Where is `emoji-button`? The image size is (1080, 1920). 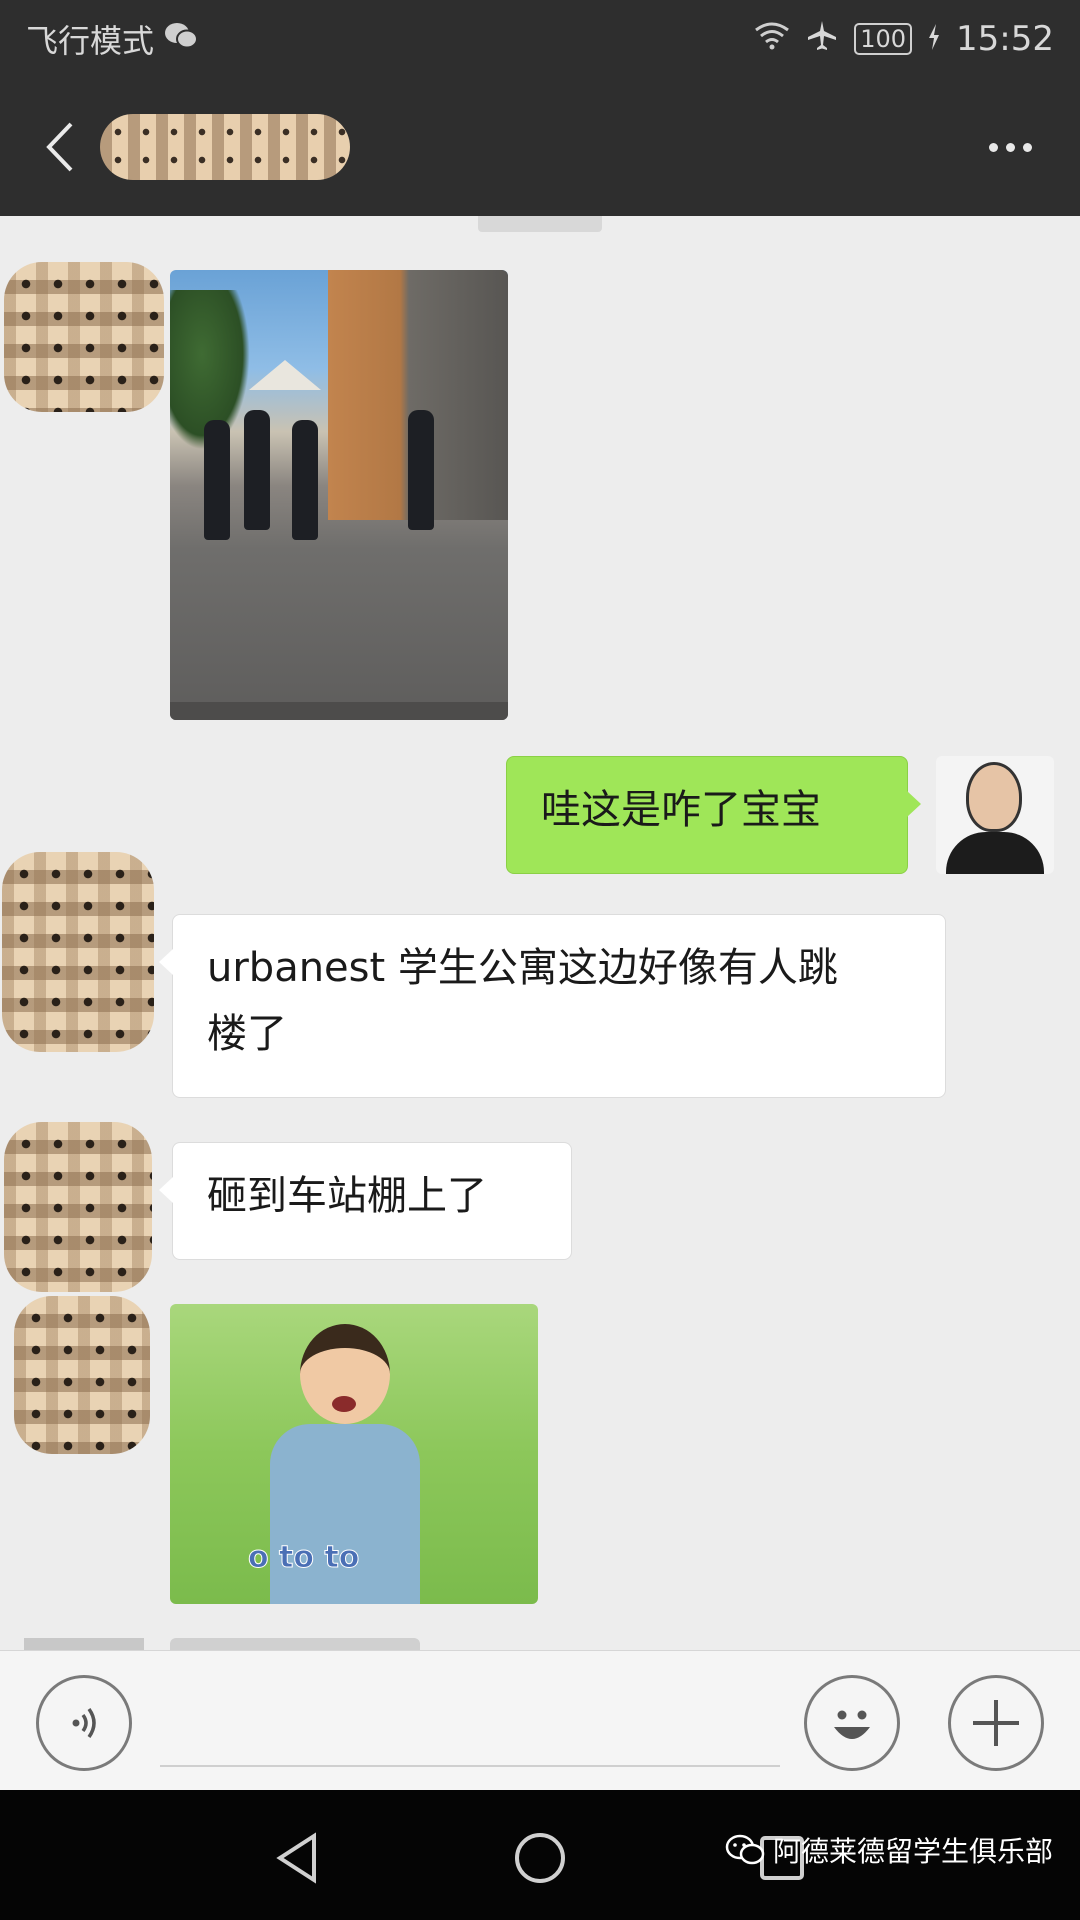 emoji-button is located at coordinates (852, 1723).